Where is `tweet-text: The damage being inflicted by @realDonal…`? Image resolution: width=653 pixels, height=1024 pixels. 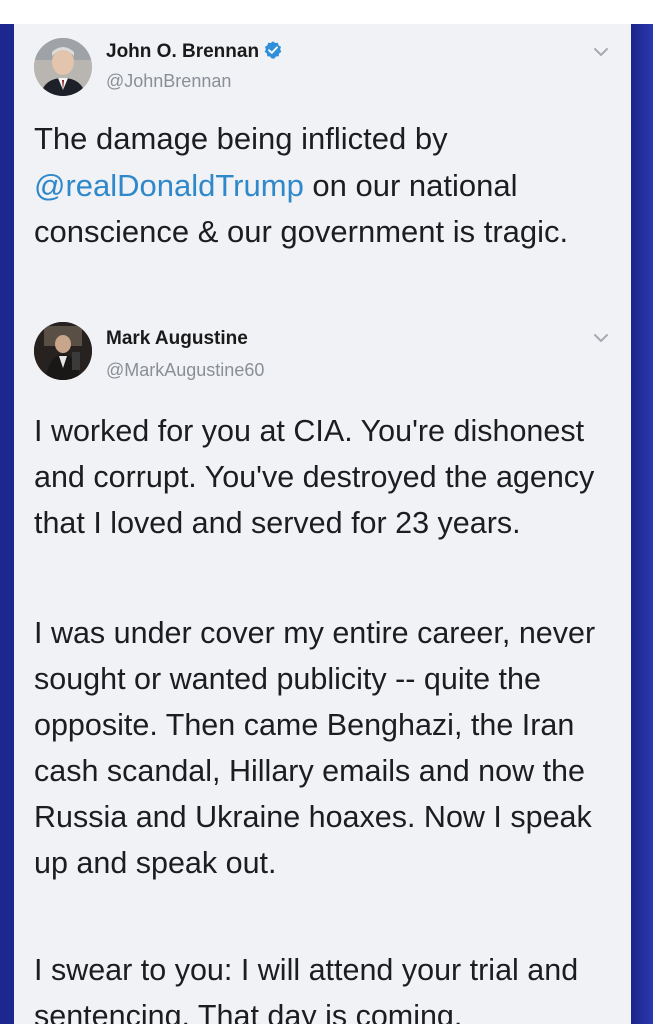 tweet-text: The damage being inflicted by @realDonal… is located at coordinates (329, 186).